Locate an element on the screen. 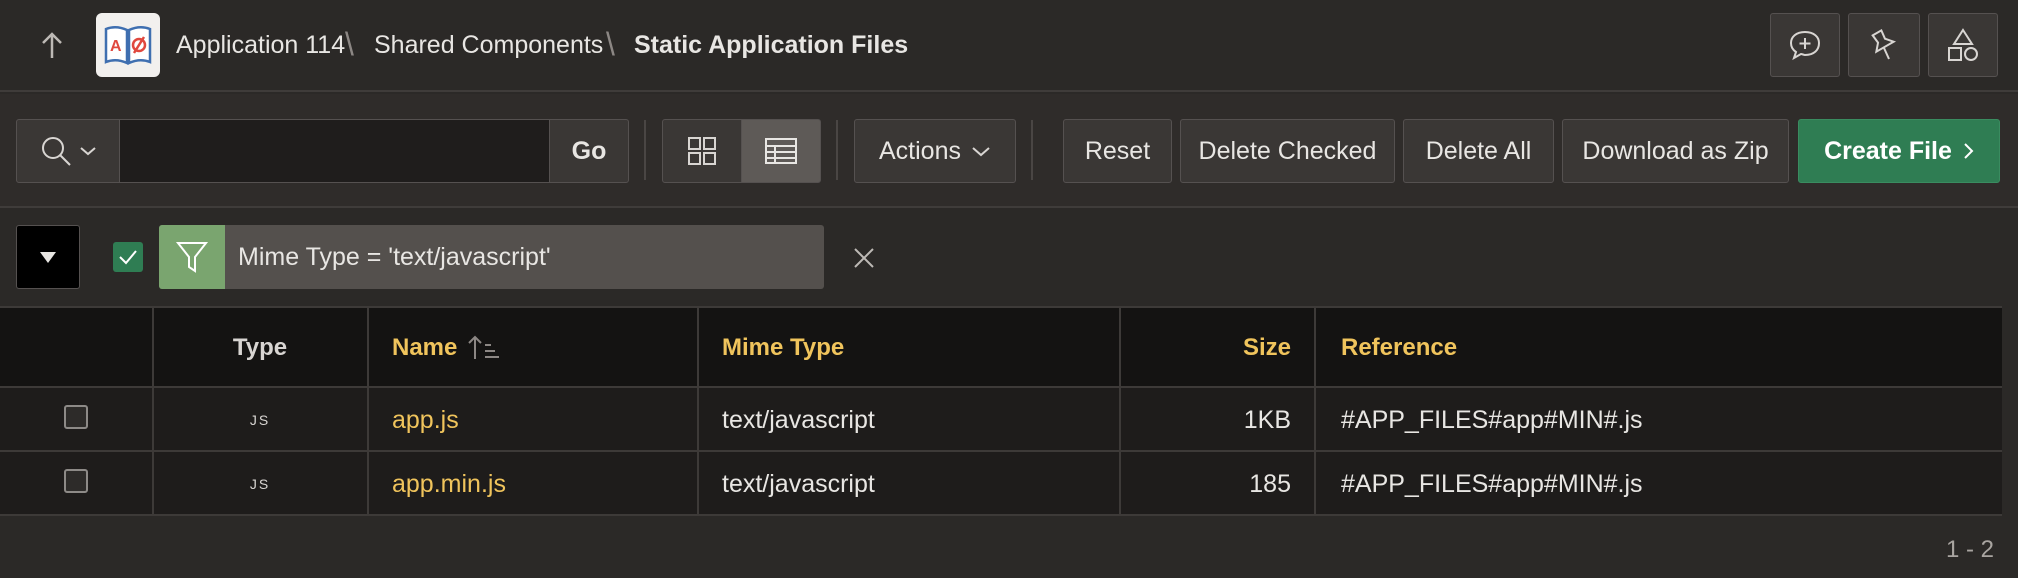 Image resolution: width=2018 pixels, height=578 pixels. report-view-button is located at coordinates (781, 151).